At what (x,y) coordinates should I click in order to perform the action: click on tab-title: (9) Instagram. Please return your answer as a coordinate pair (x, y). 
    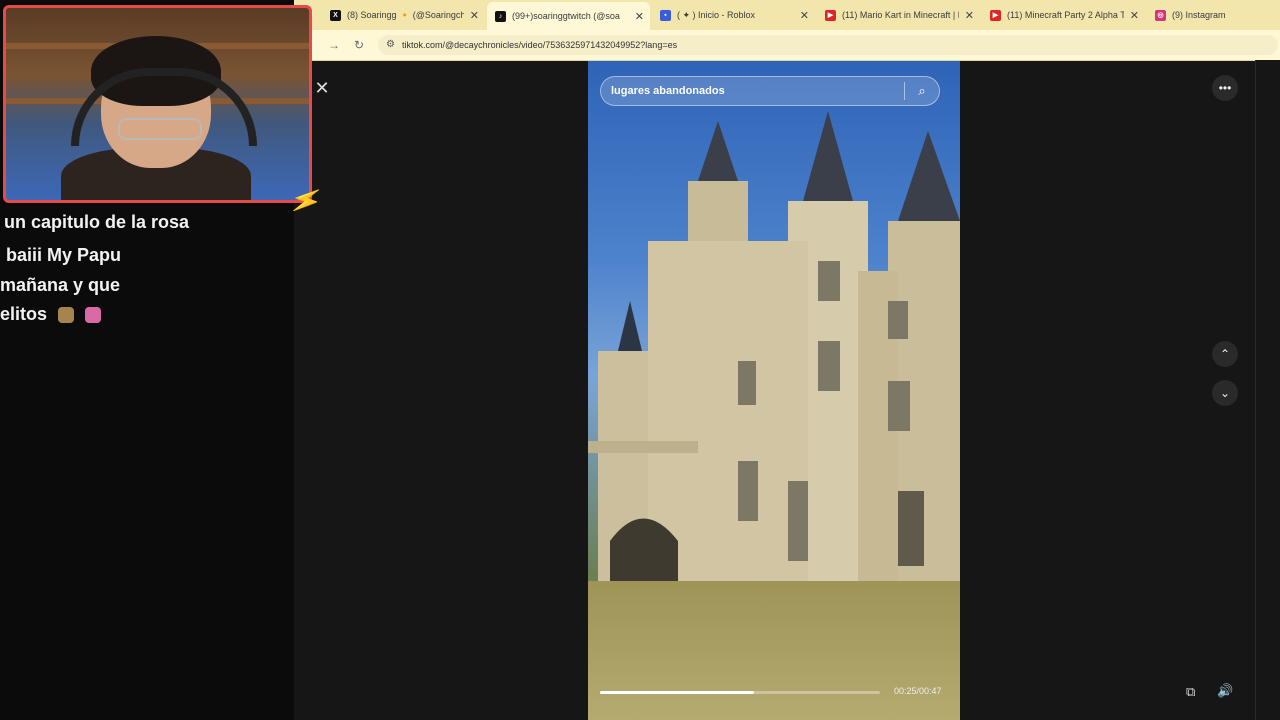
    Looking at the image, I should click on (1199, 15).